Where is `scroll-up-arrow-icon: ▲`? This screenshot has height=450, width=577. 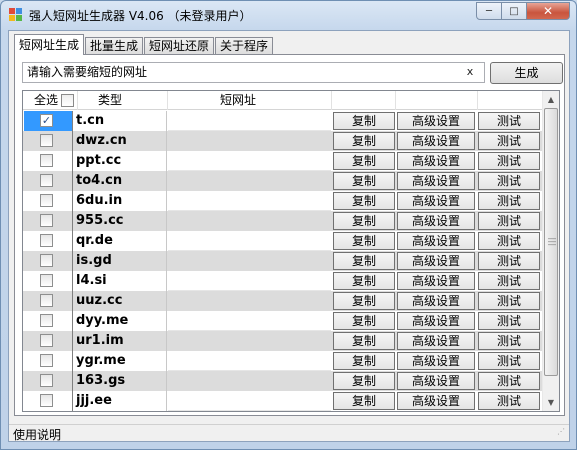
scroll-up-arrow-icon: ▲ is located at coordinates (551, 99).